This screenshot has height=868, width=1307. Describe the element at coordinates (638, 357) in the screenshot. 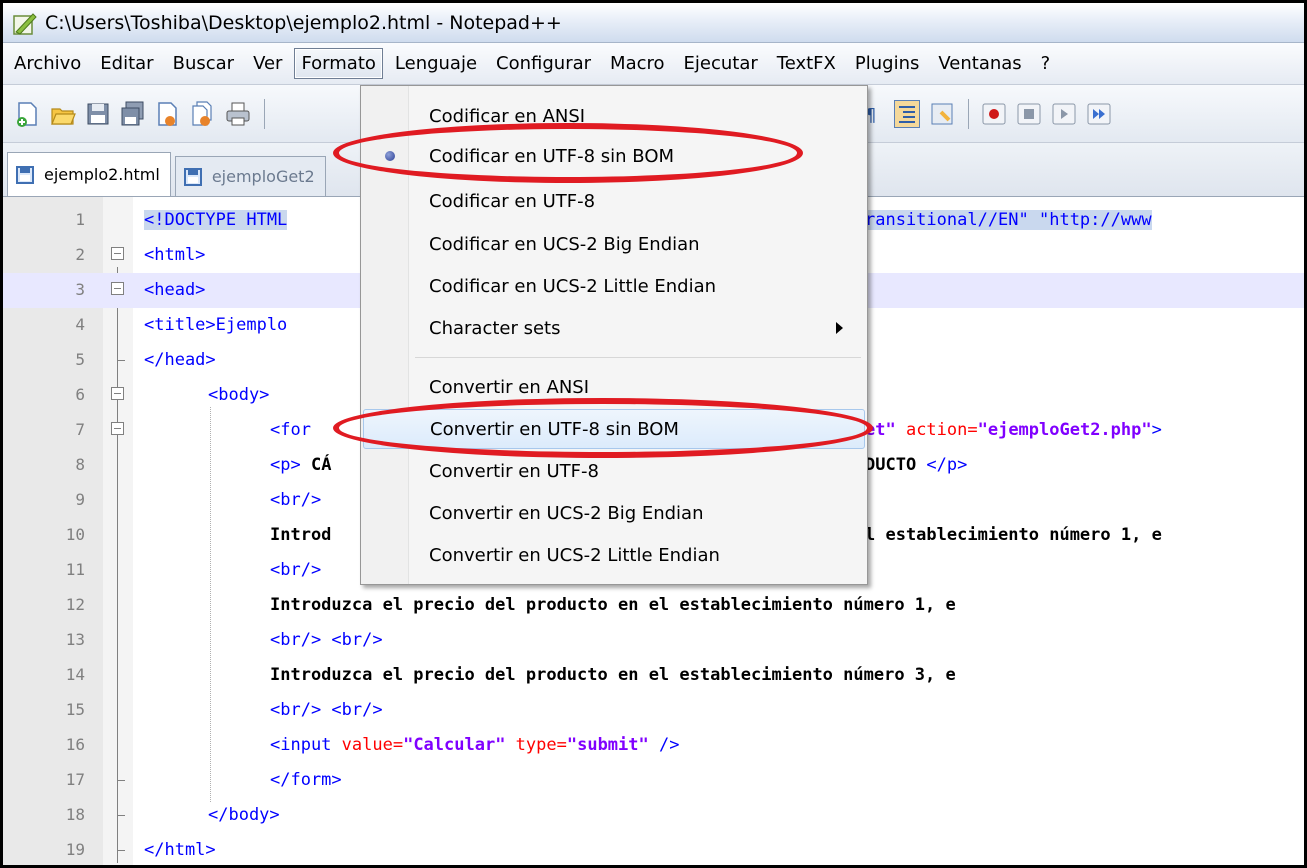

I see `menu-separator` at that location.